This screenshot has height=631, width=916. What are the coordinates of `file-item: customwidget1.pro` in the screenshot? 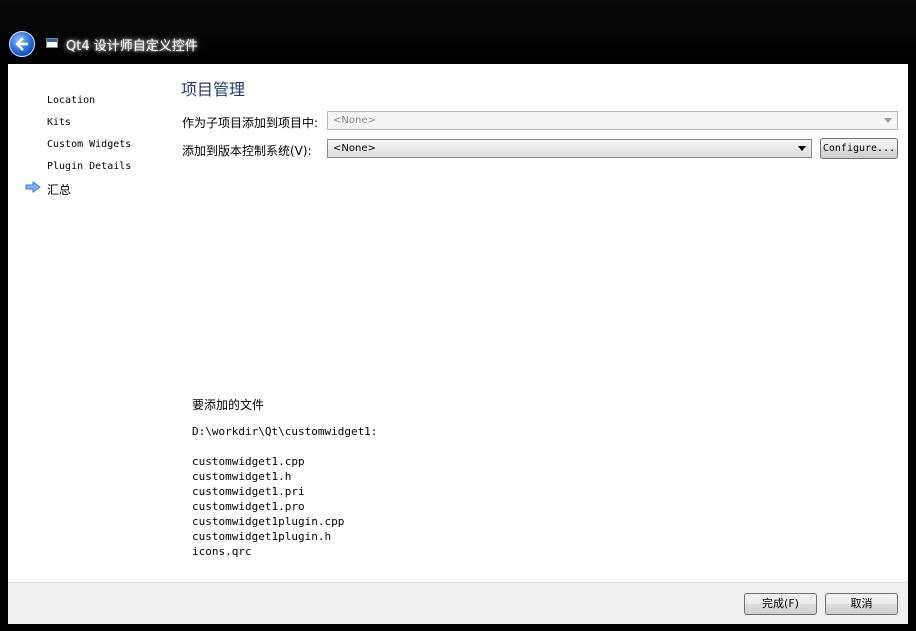 It's located at (248, 506).